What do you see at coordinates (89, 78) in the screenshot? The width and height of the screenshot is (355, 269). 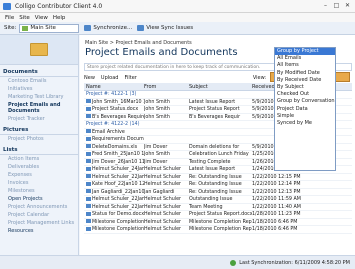 I see `new-button: New` at bounding box center [89, 78].